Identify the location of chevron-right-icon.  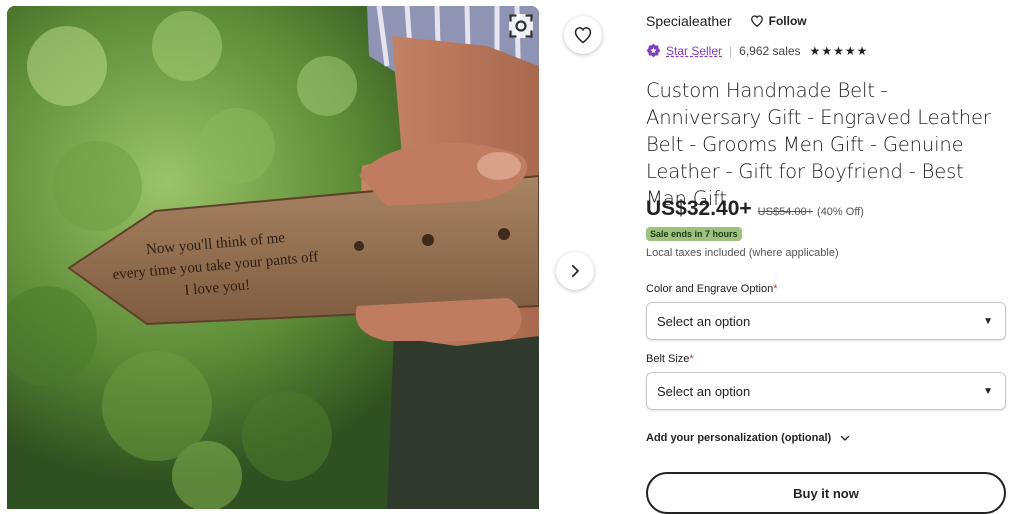
(575, 271).